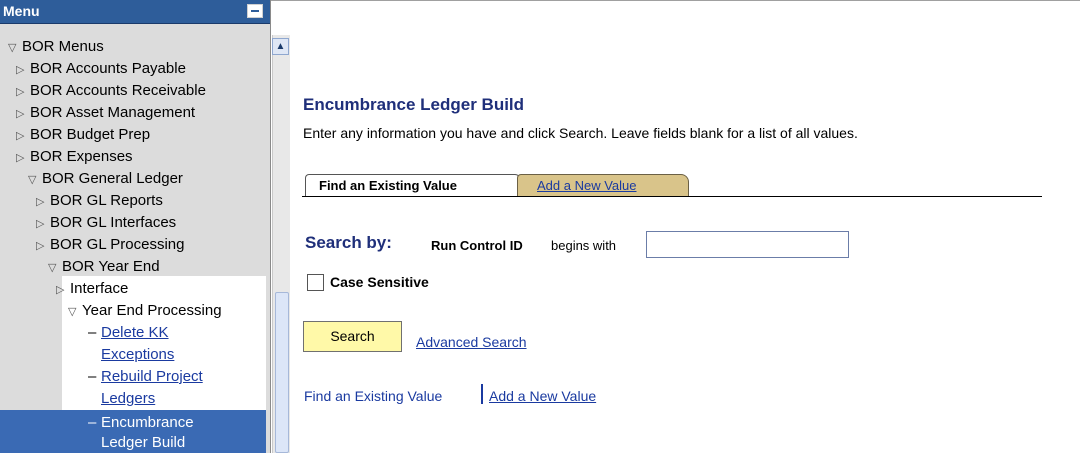 The image size is (1080, 453). I want to click on menu-item-expenses: ▷ BOR Expenses, so click(74, 156).